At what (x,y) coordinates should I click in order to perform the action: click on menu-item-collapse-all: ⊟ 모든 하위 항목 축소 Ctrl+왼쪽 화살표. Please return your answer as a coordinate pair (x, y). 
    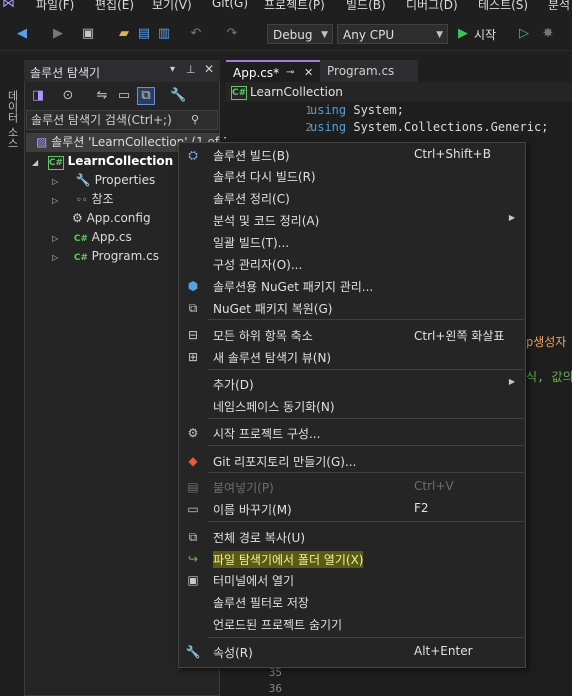
    Looking at the image, I should click on (352, 334).